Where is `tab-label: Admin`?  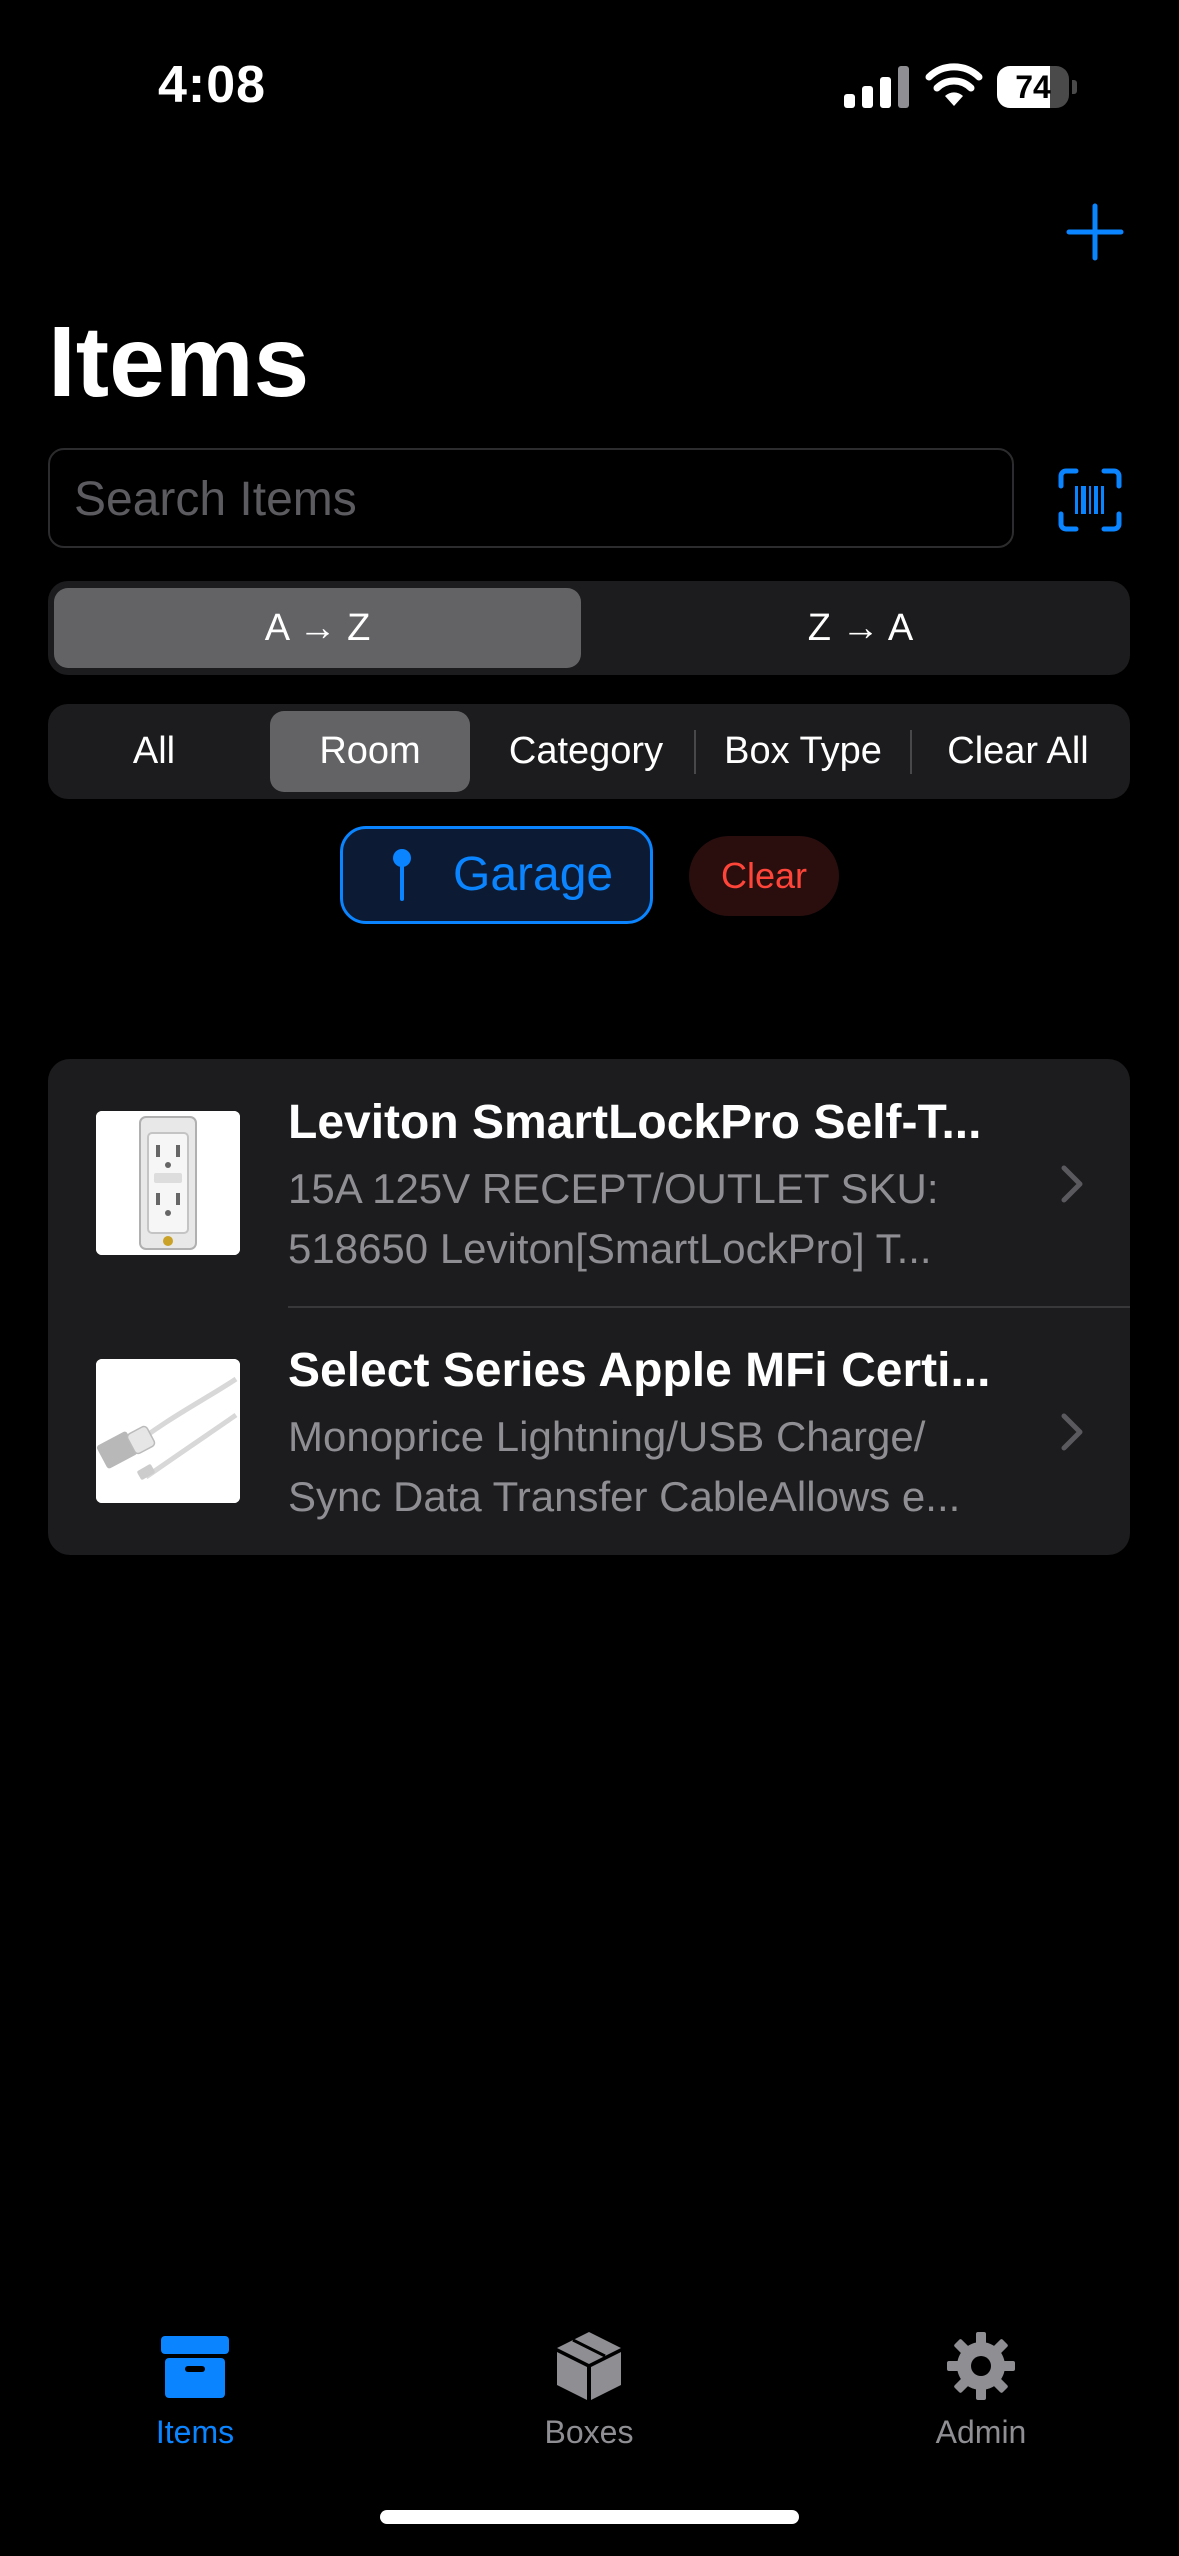
tab-label: Admin is located at coordinates (981, 2432).